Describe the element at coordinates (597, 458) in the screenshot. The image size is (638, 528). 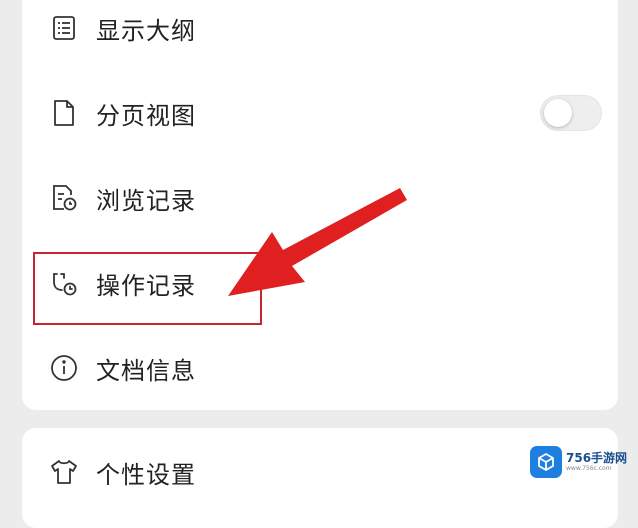
I see `watermark-brand: 756手游网` at that location.